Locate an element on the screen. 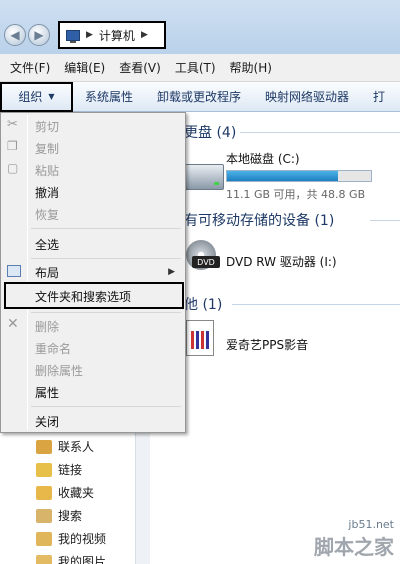 The height and width of the screenshot is (564, 400). dropdown-arrow-icon: ▼ is located at coordinates (51, 96).